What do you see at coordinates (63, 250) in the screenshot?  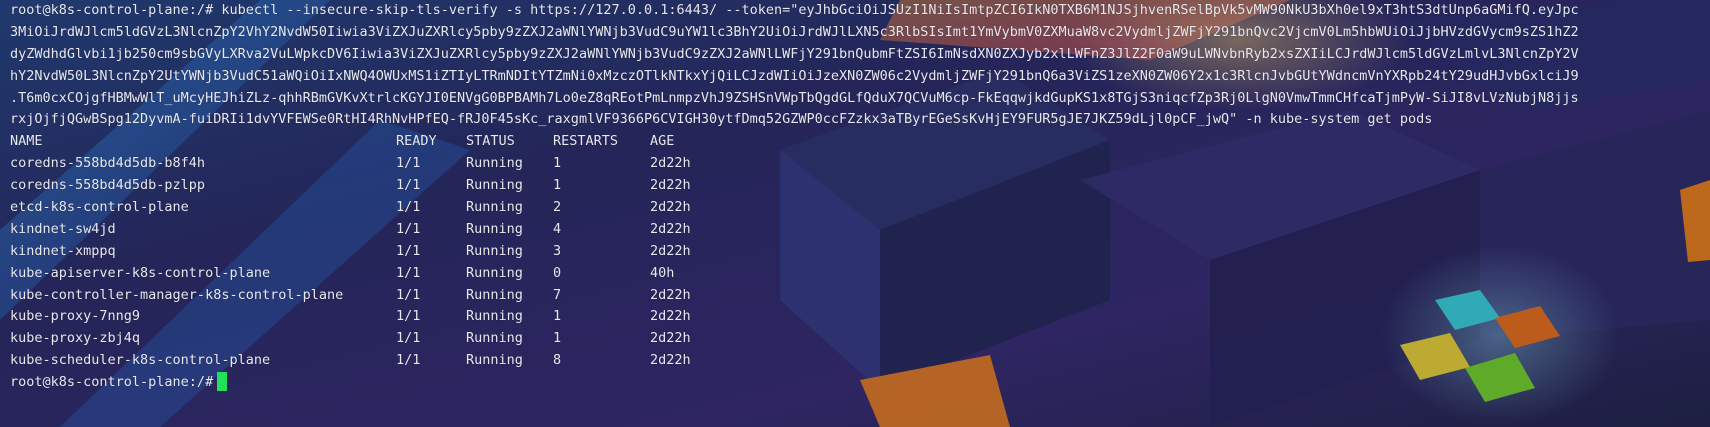 I see `pod-name: kindnet-xmppq` at bounding box center [63, 250].